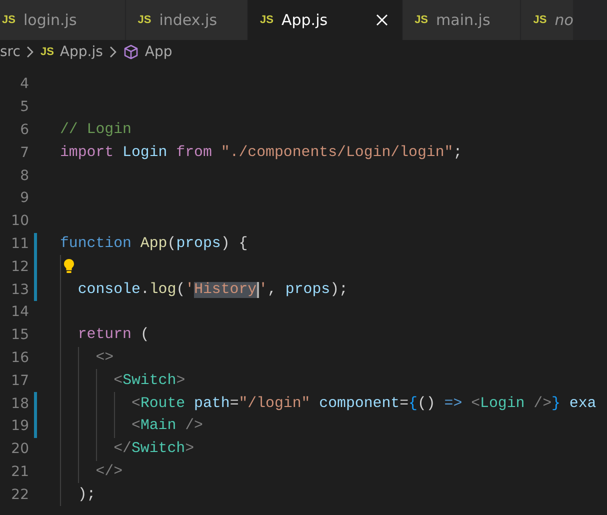 The image size is (607, 515). I want to click on editor-tab: JS main.js, so click(462, 20).